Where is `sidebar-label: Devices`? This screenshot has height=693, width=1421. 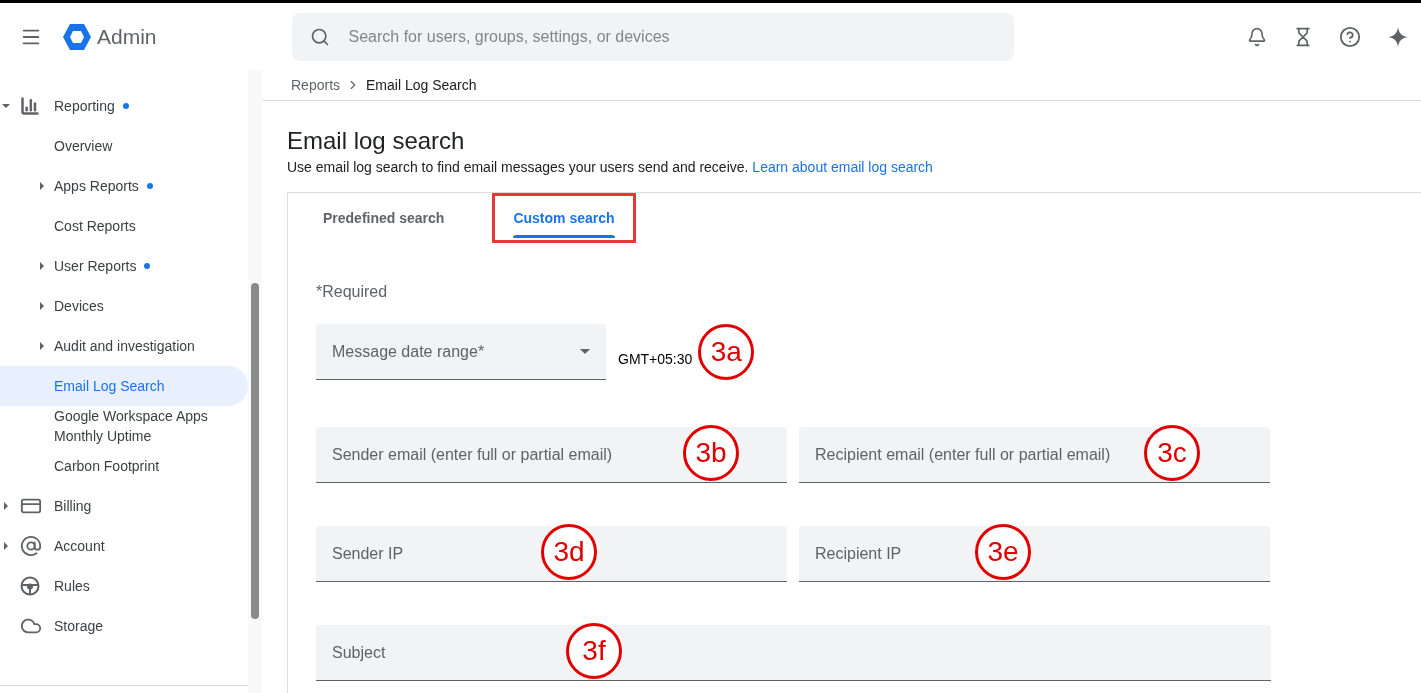 sidebar-label: Devices is located at coordinates (79, 306).